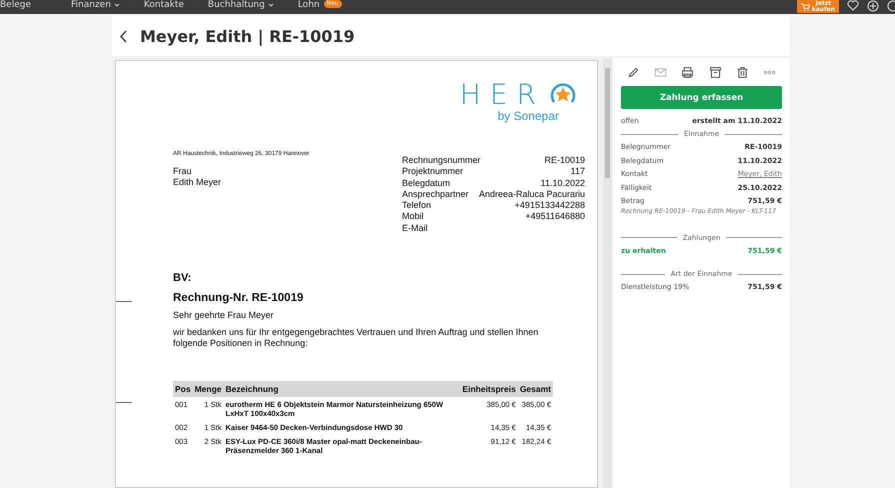 The height and width of the screenshot is (488, 895). What do you see at coordinates (208, 389) in the screenshot?
I see `column-header: Menge` at bounding box center [208, 389].